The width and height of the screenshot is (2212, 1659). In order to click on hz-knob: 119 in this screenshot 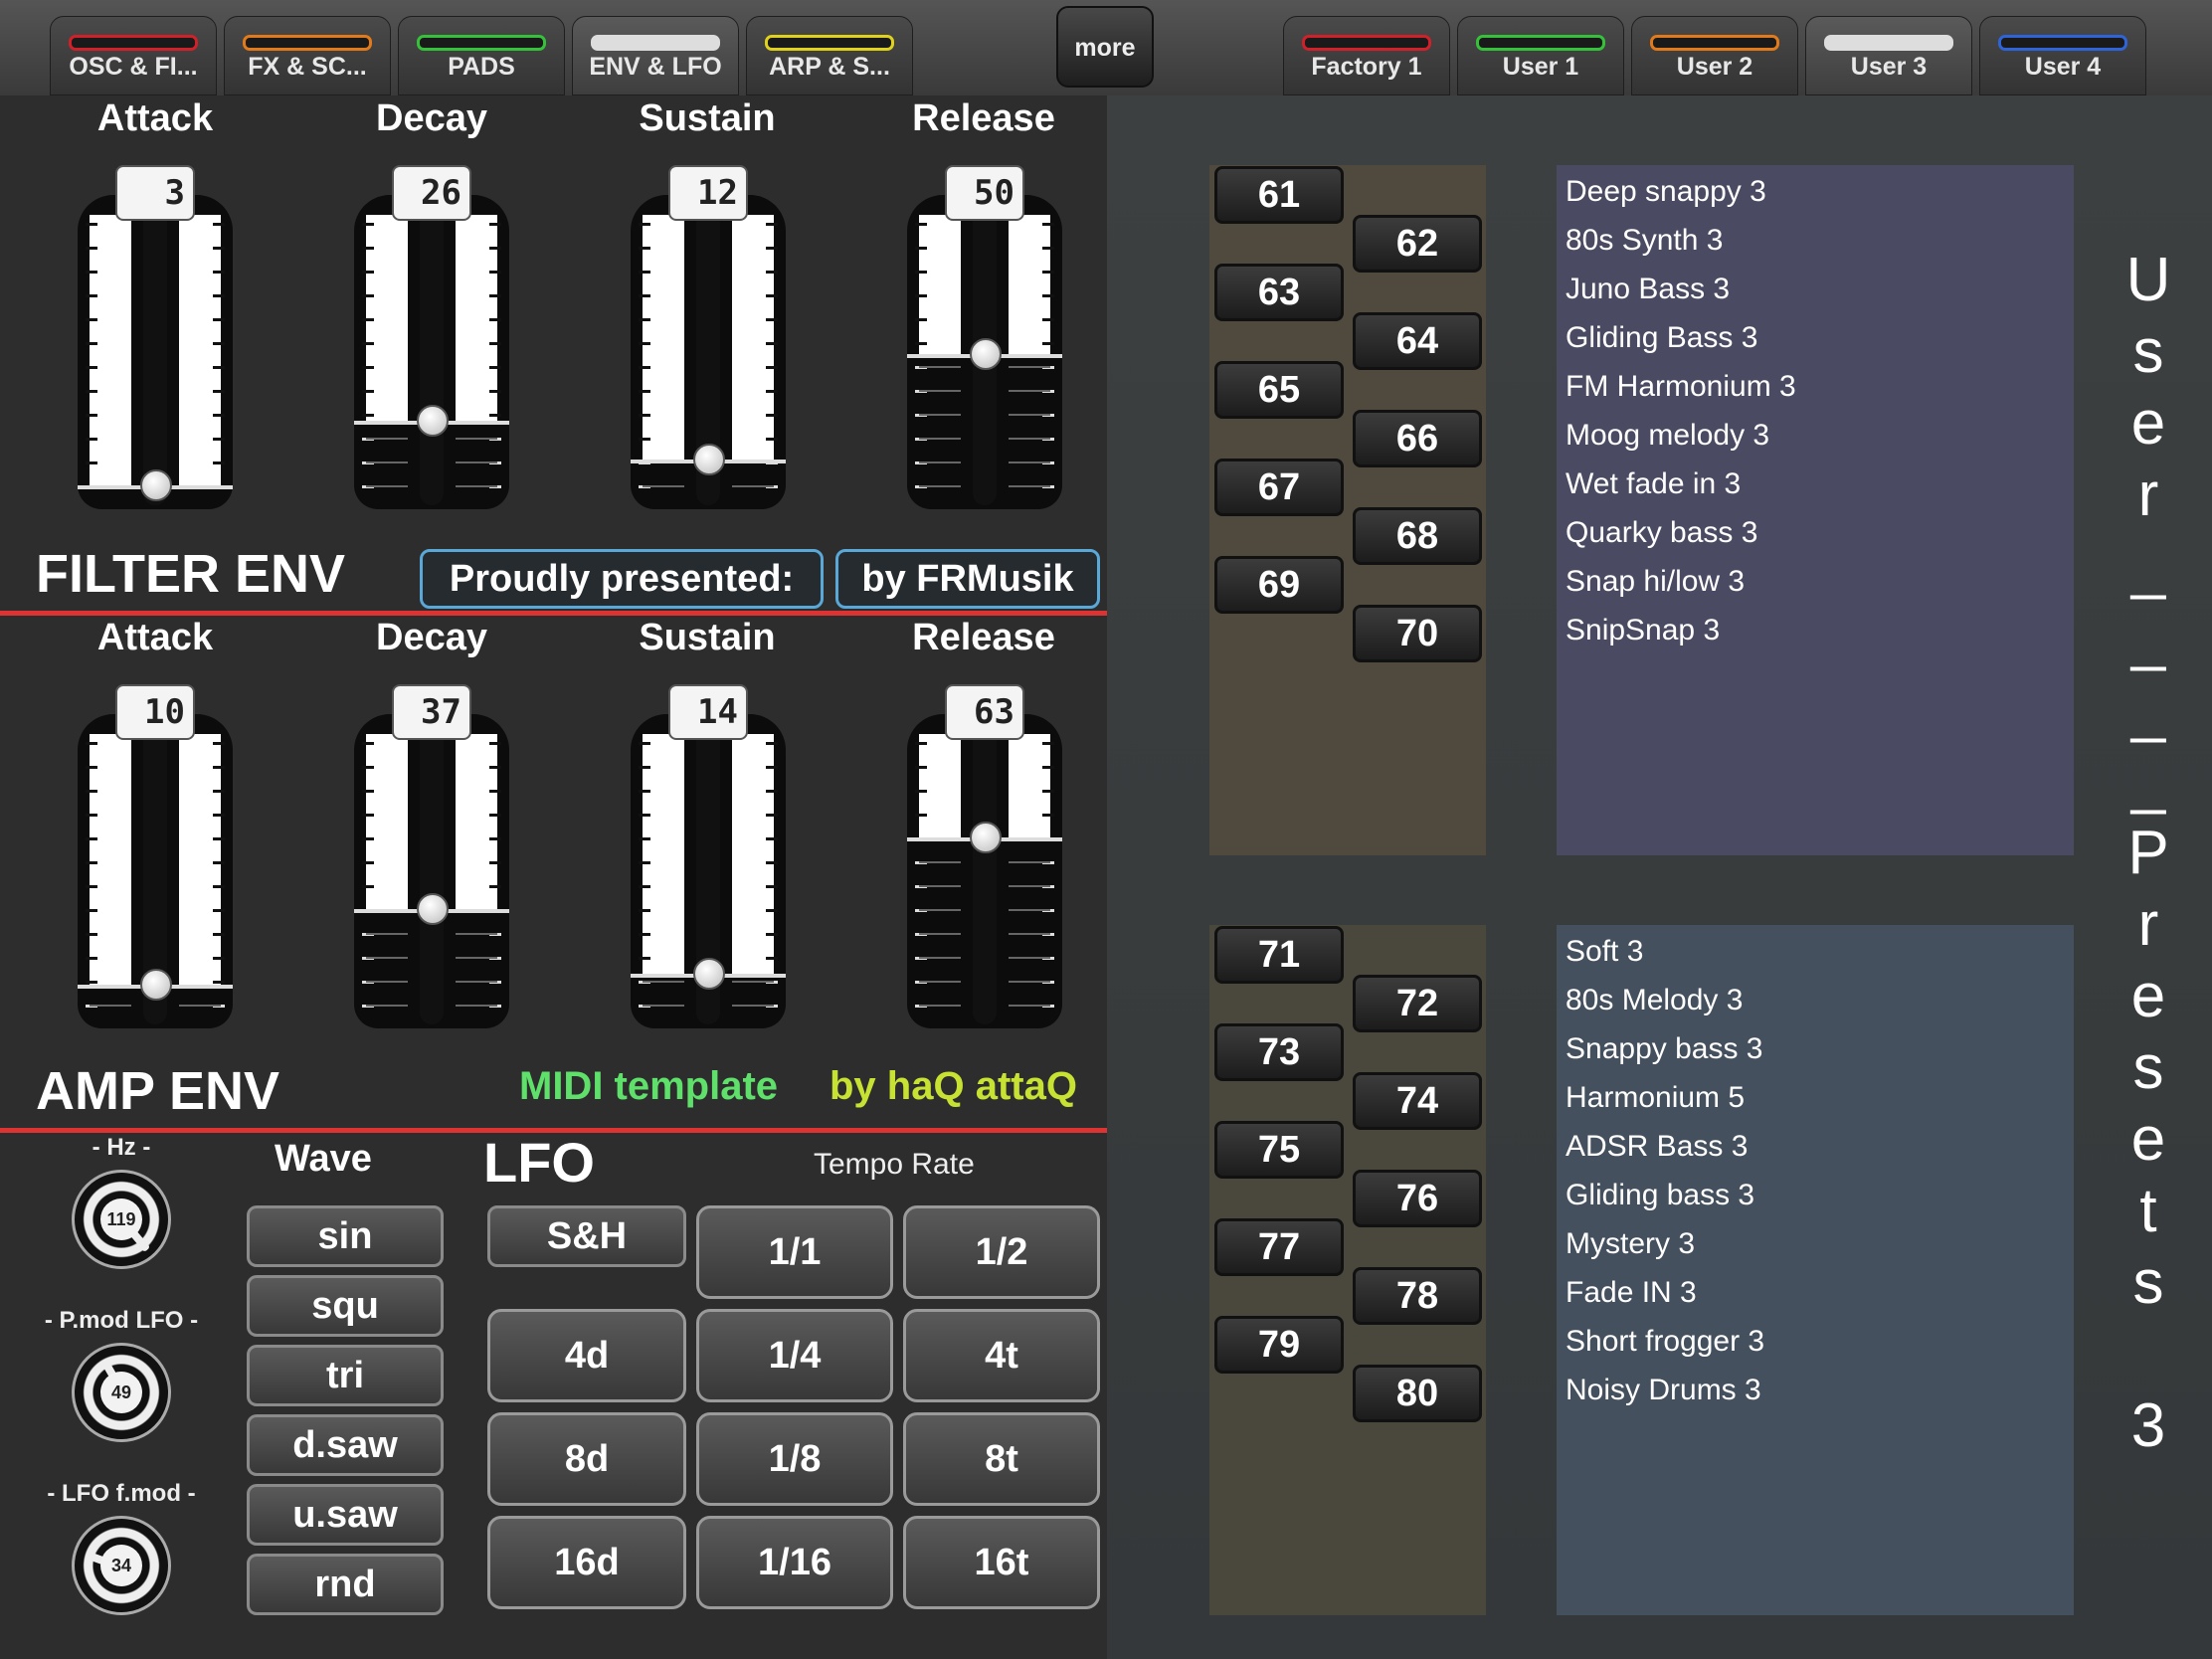, I will do `click(121, 1219)`.